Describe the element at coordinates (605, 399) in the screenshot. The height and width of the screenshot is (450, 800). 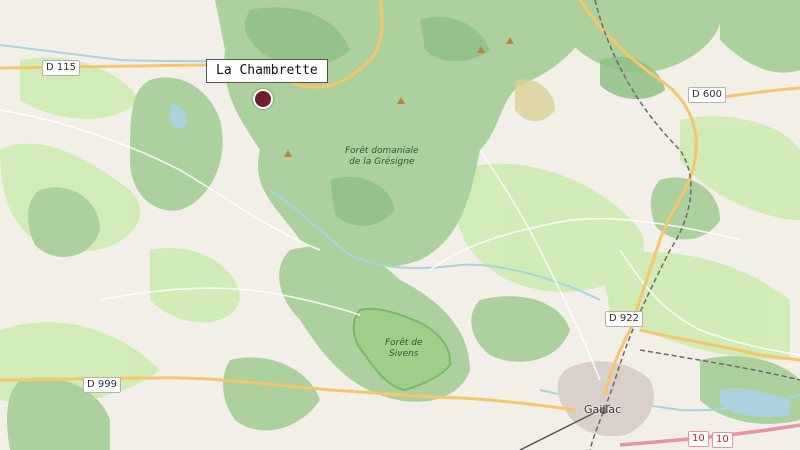
I see `gaillac-urban-area` at that location.